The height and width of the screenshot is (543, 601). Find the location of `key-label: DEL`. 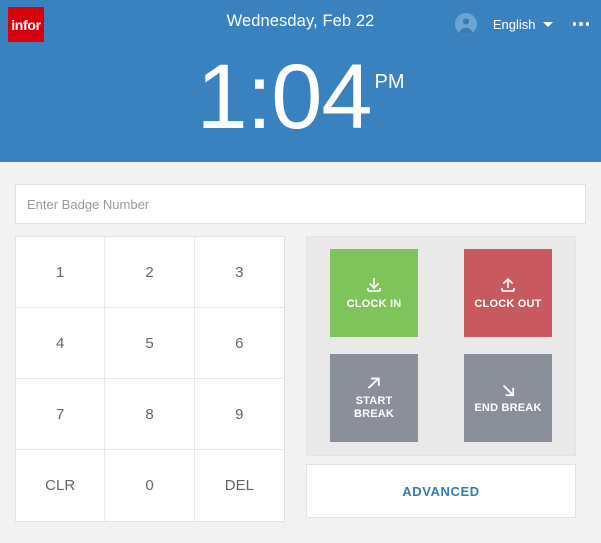

key-label: DEL is located at coordinates (239, 485).